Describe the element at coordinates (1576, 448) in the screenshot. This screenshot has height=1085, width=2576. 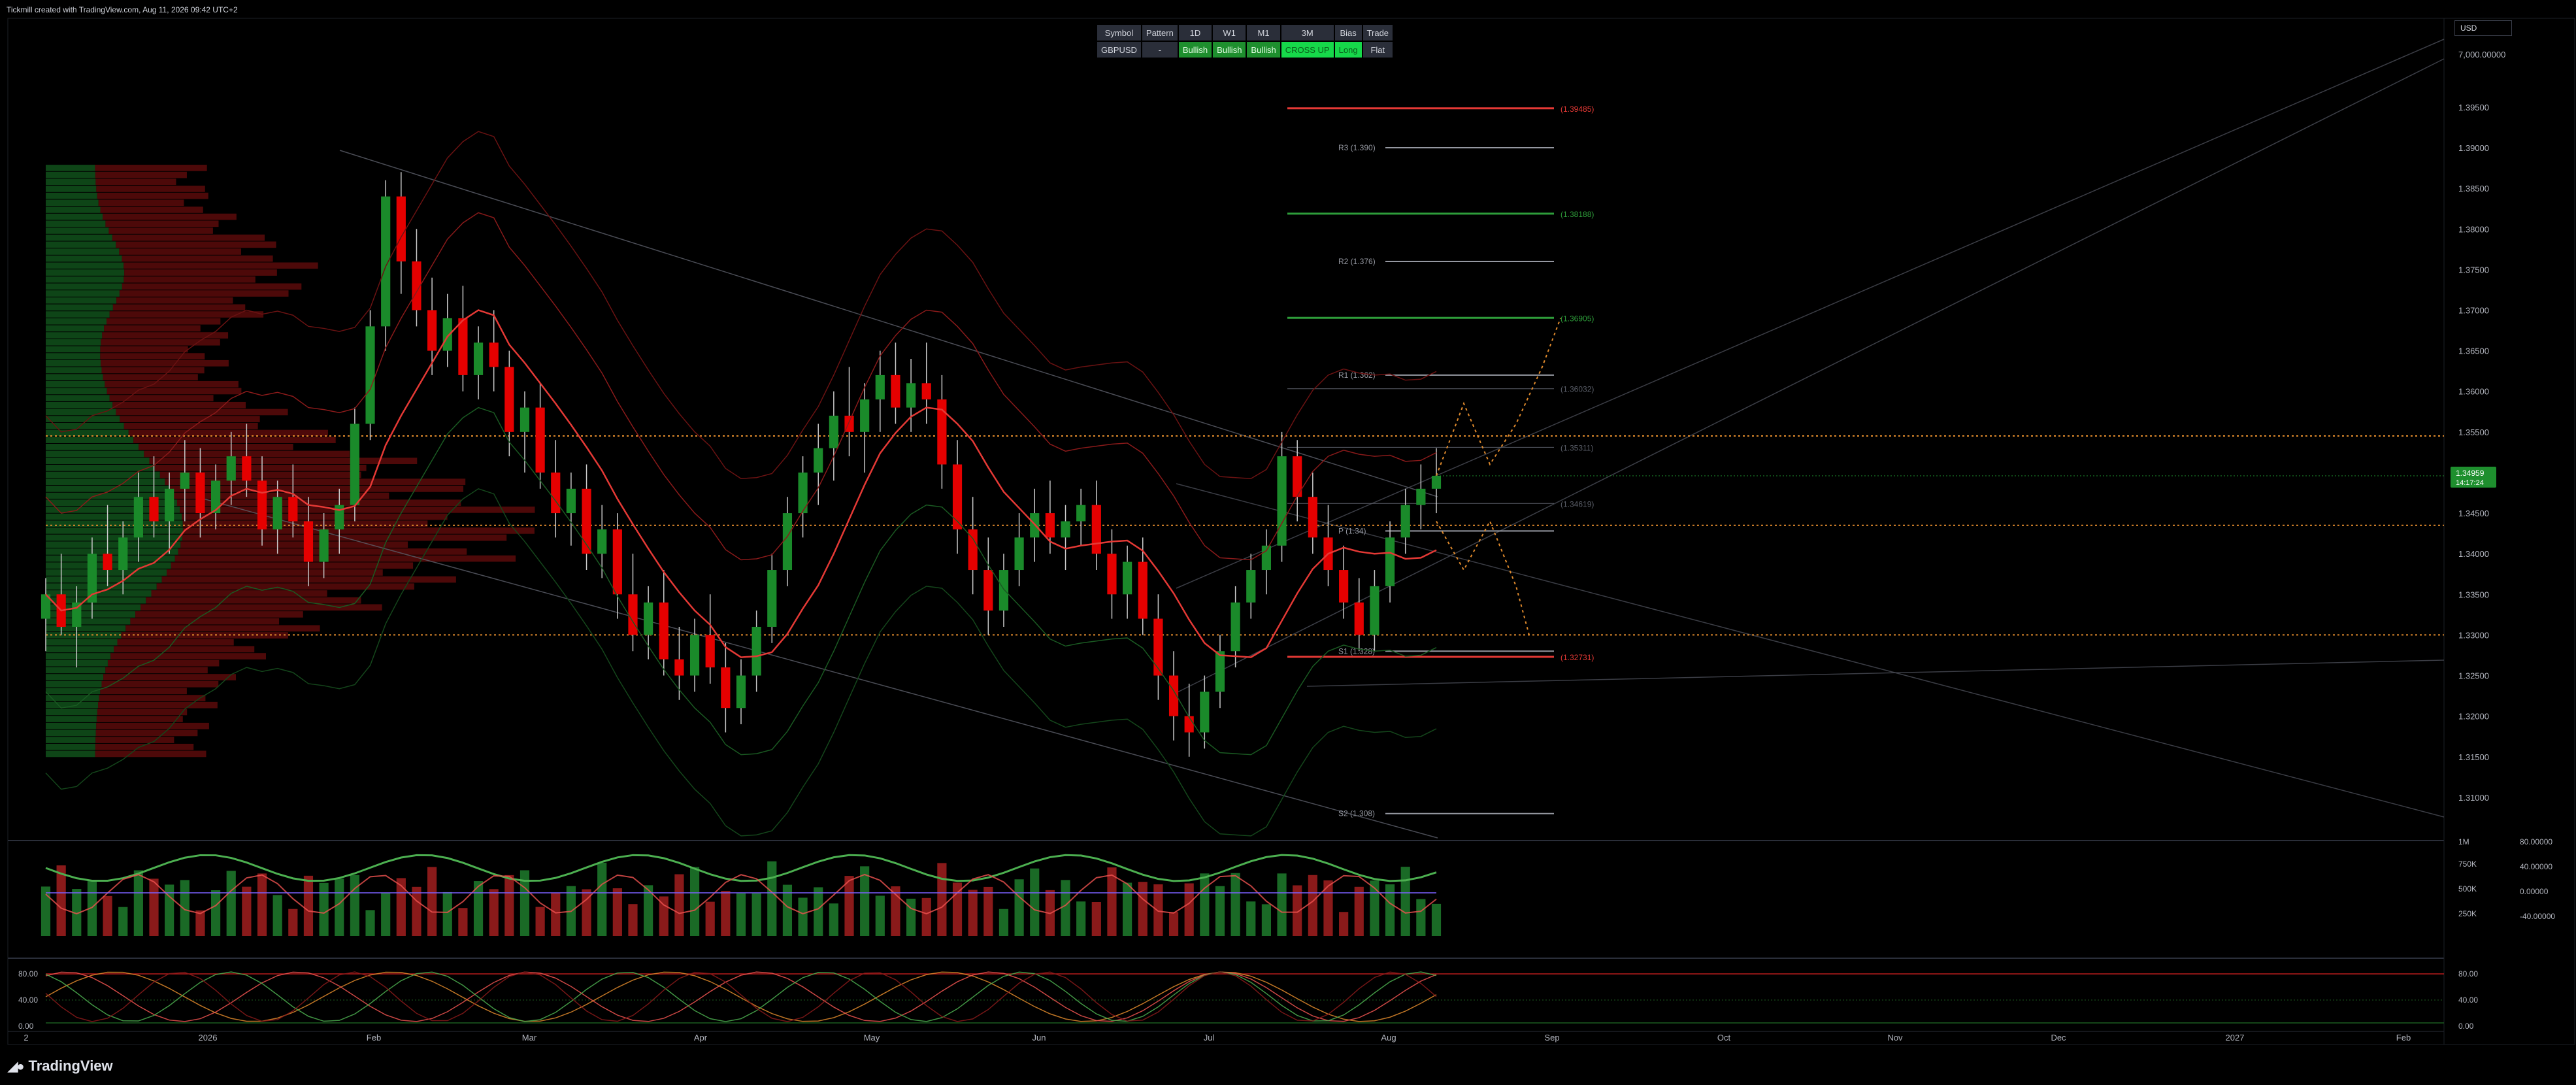
I see `price-level-label: (1.35311)` at that location.